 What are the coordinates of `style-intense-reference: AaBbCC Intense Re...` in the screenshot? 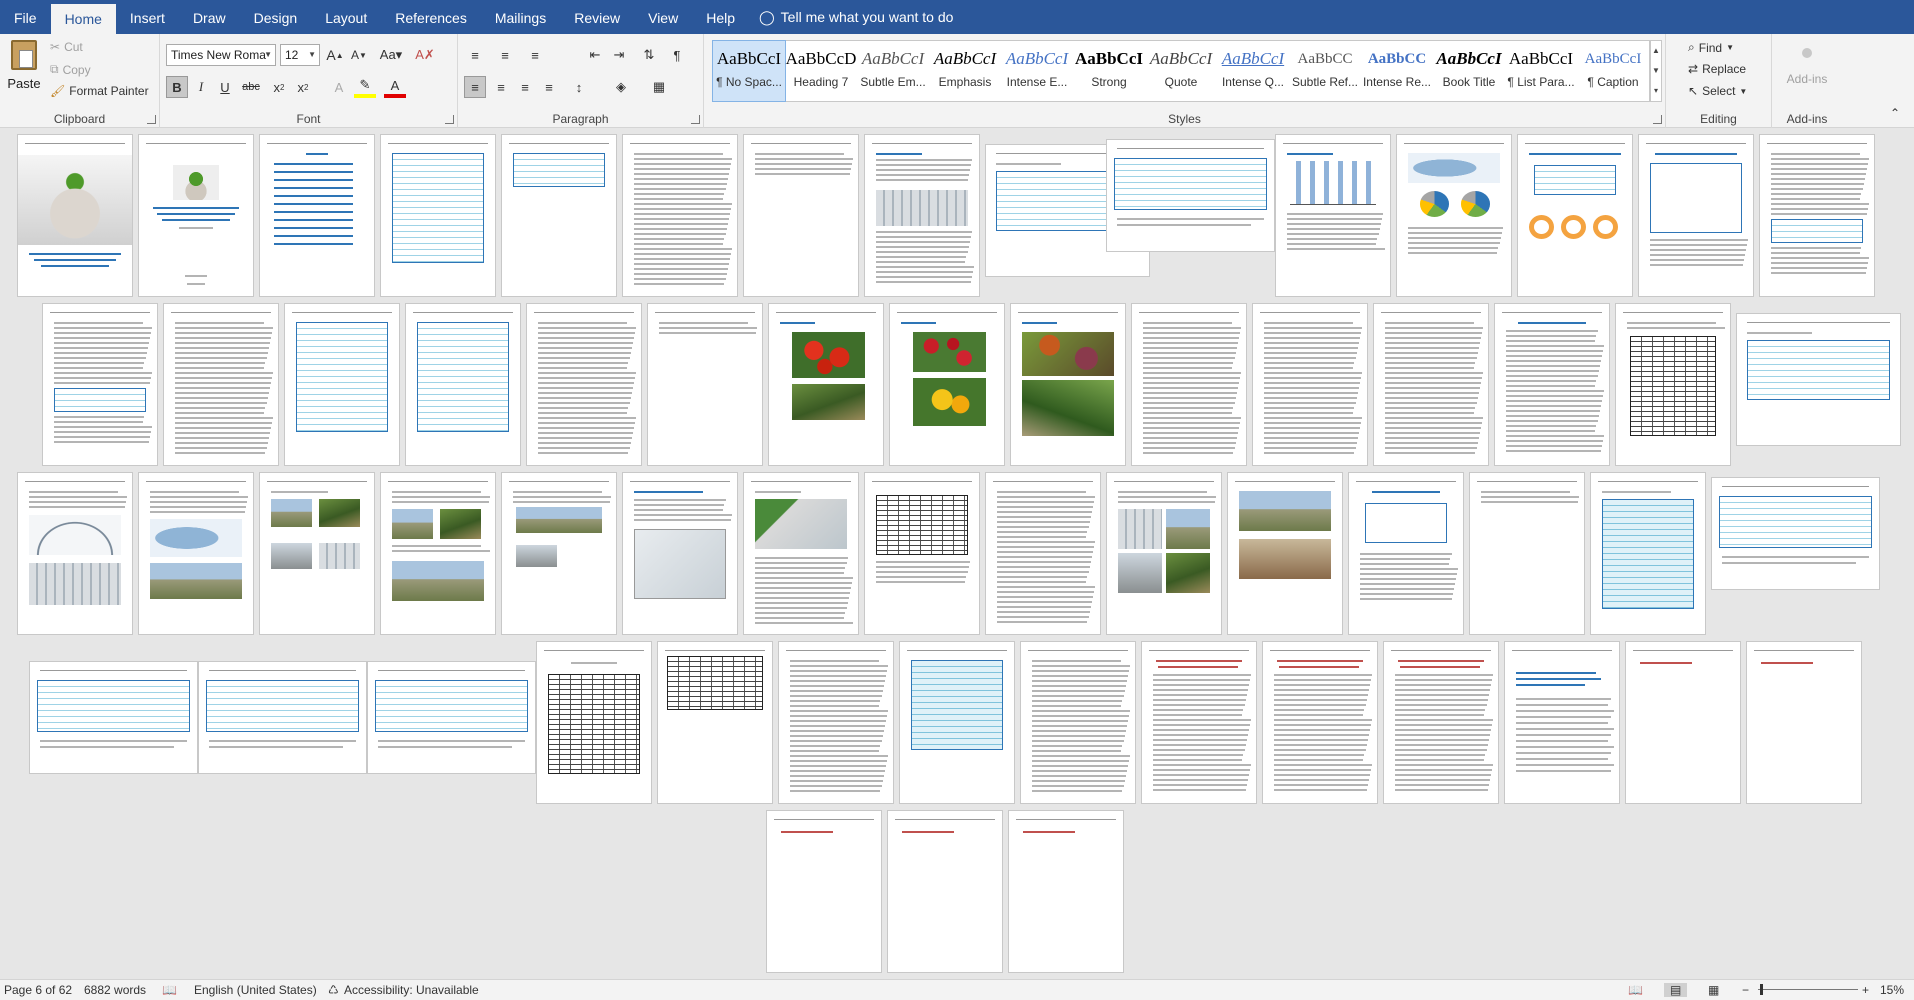 It's located at (1397, 71).